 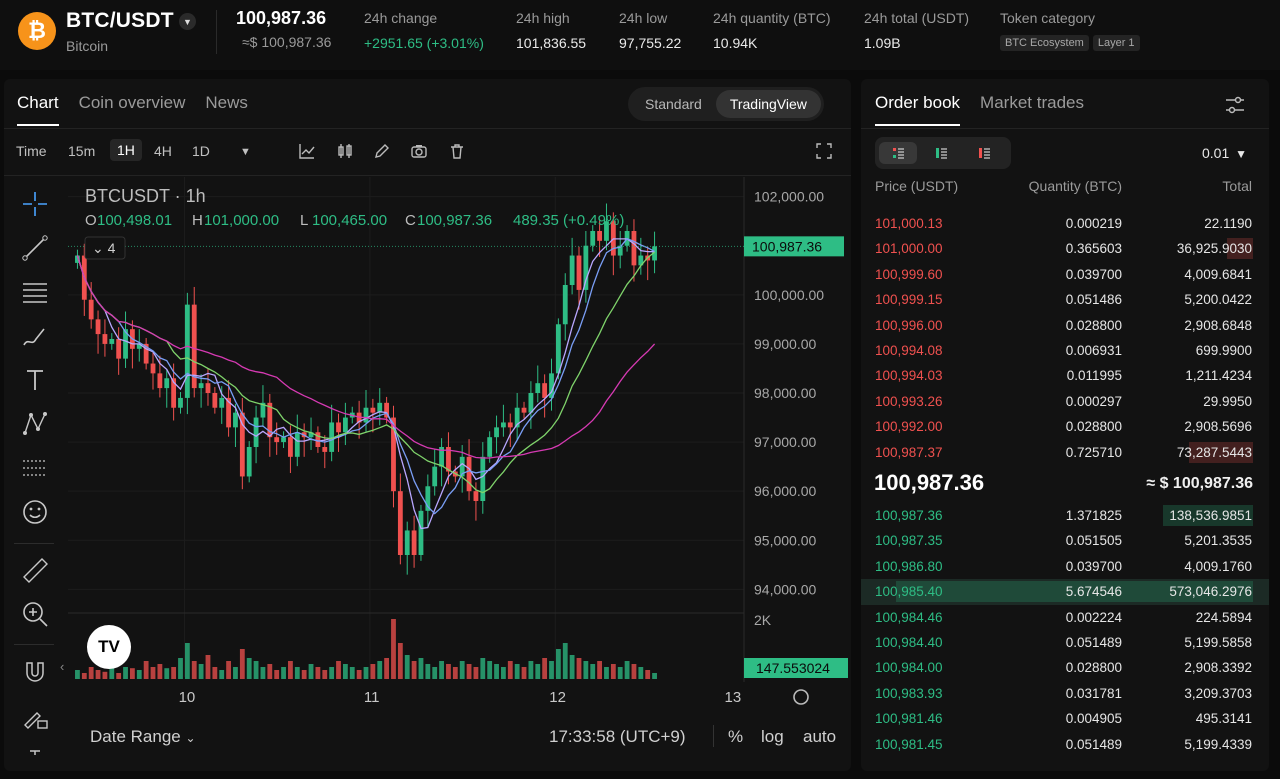 What do you see at coordinates (1065, 642) in the screenshot?
I see `bid-row: 100,984.40 0.051489 5,199.5858` at bounding box center [1065, 642].